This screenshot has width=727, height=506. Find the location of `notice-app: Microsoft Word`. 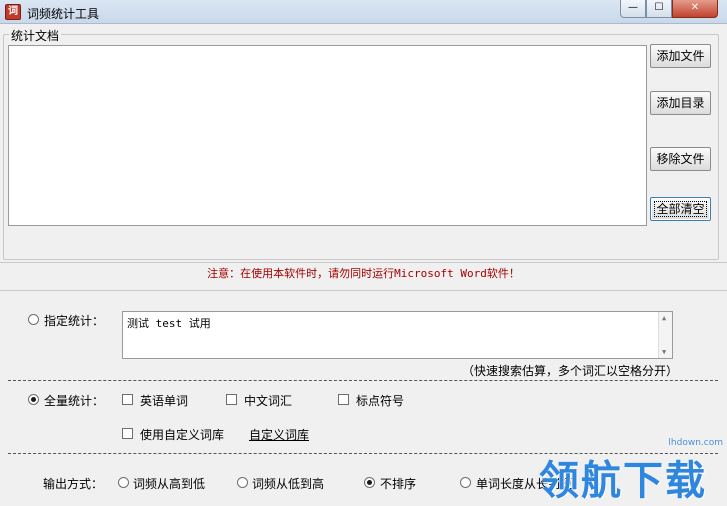

notice-app: Microsoft Word is located at coordinates (440, 273).